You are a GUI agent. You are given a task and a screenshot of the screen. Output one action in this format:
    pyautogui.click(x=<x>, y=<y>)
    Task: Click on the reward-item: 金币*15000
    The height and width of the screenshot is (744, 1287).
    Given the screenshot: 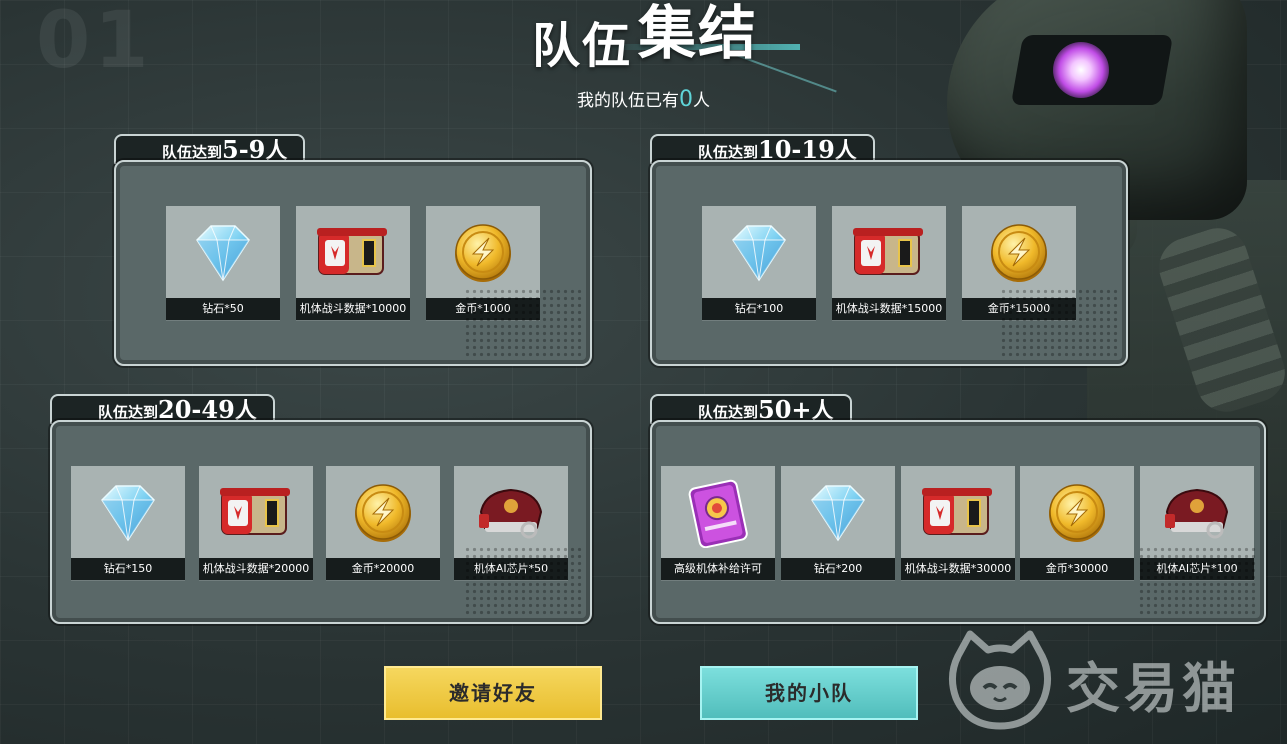 What is the action you would take?
    pyautogui.click(x=1019, y=263)
    